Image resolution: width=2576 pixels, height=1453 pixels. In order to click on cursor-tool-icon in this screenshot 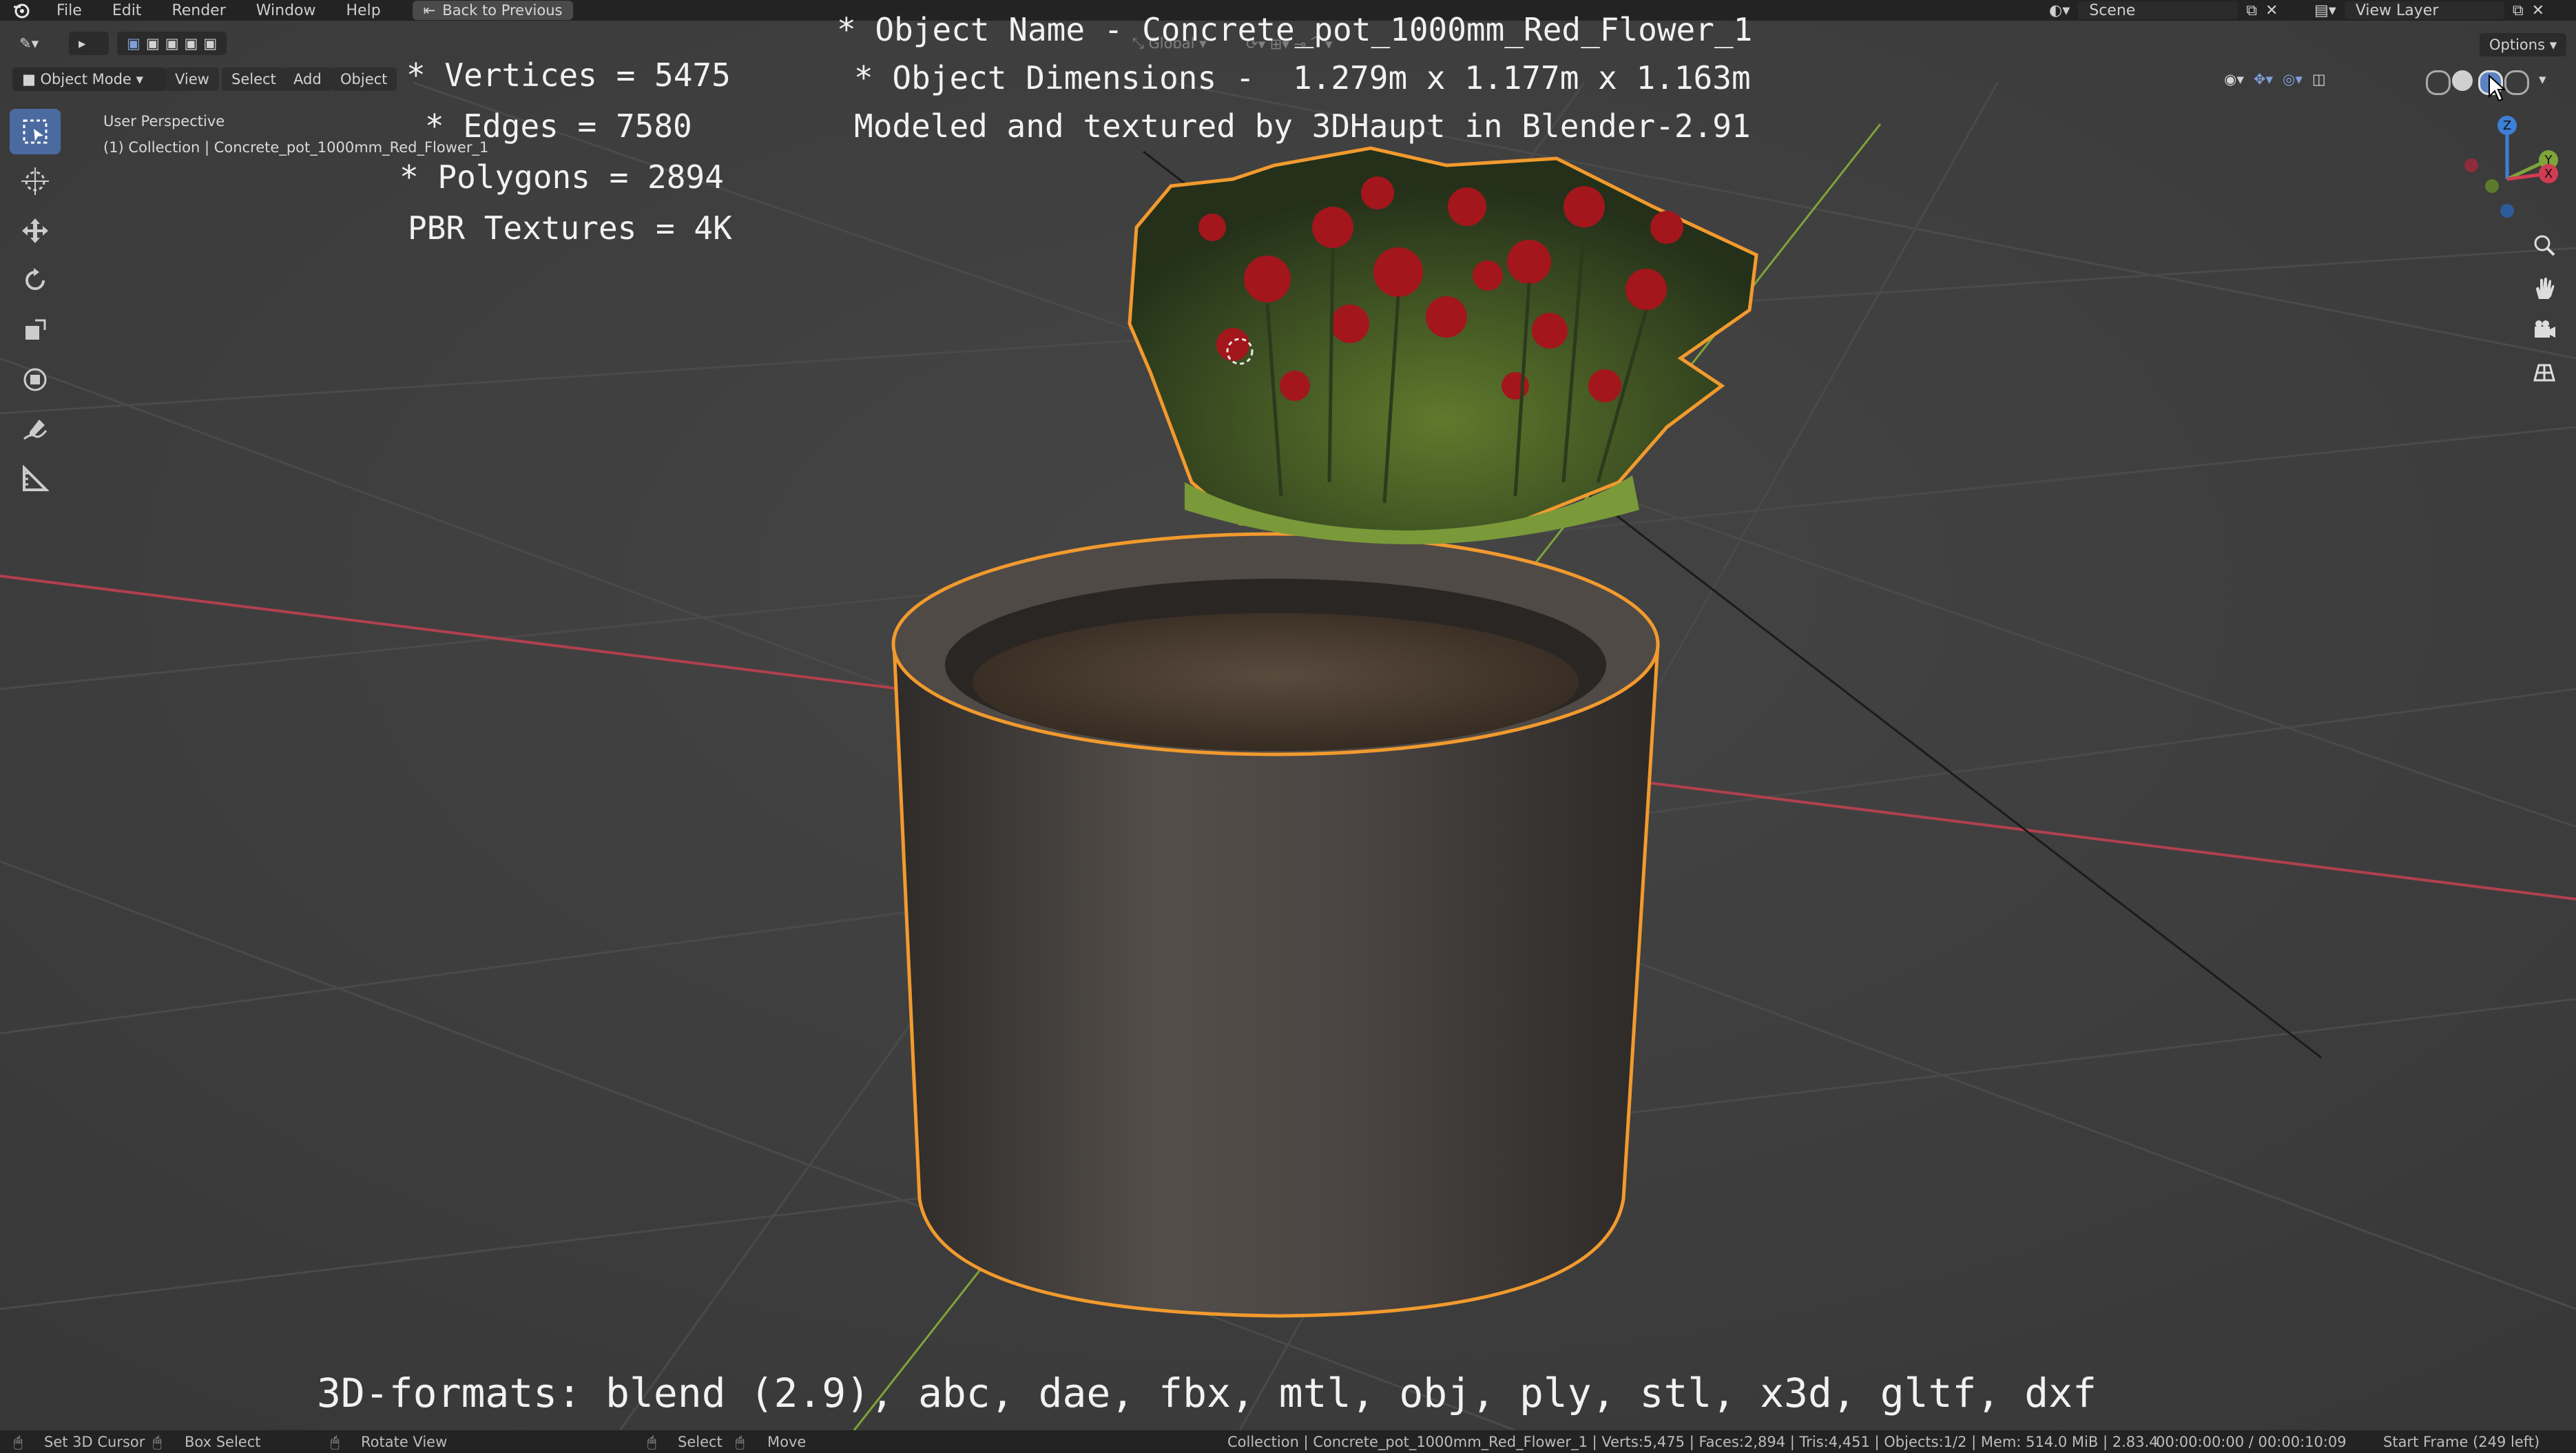, I will do `click(35, 181)`.